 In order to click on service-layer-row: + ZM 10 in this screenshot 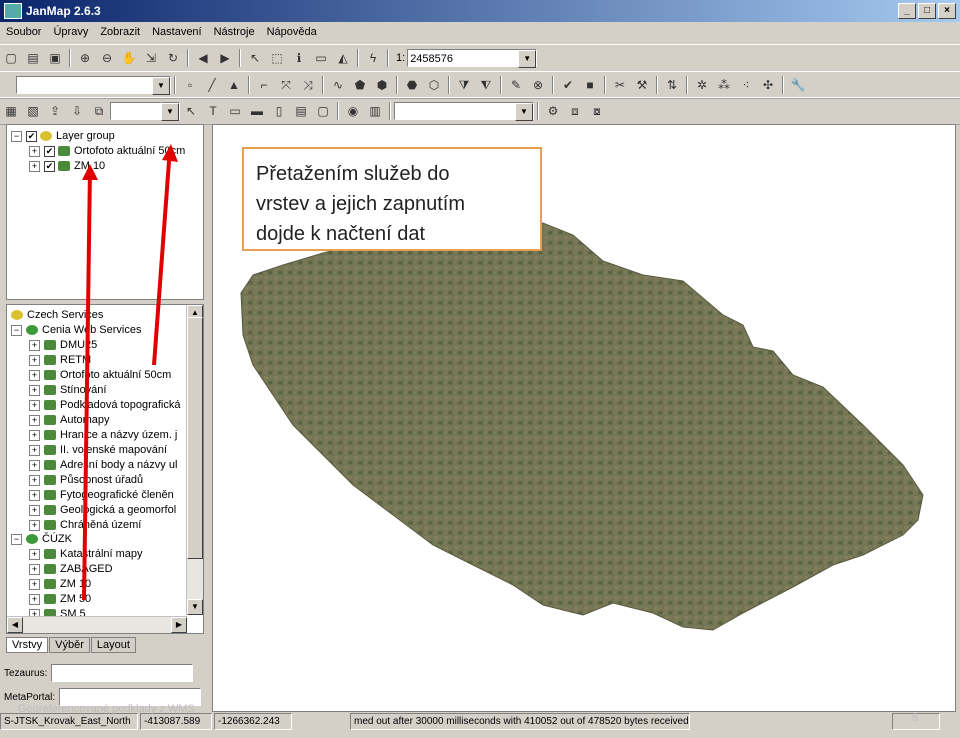, I will do `click(60, 584)`.